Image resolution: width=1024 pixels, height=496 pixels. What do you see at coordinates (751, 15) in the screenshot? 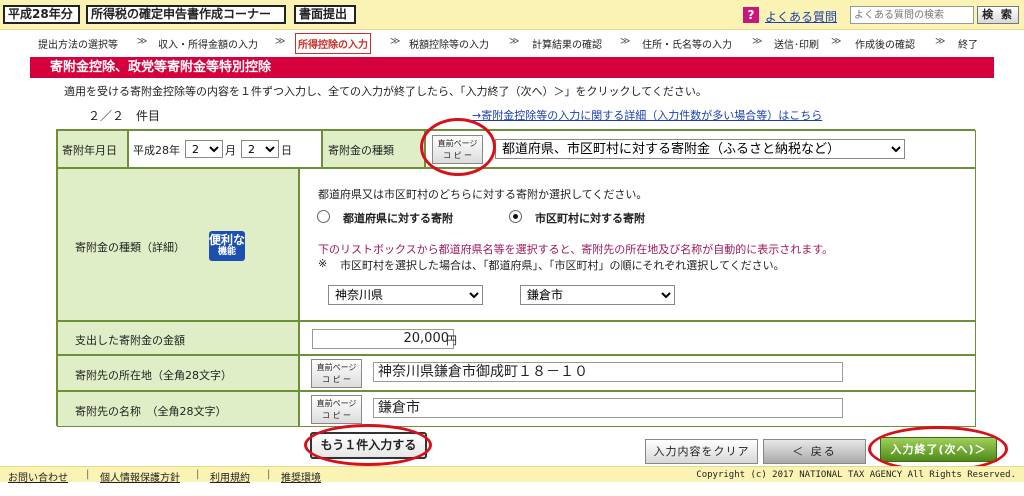
I see `question-icon: ?` at bounding box center [751, 15].